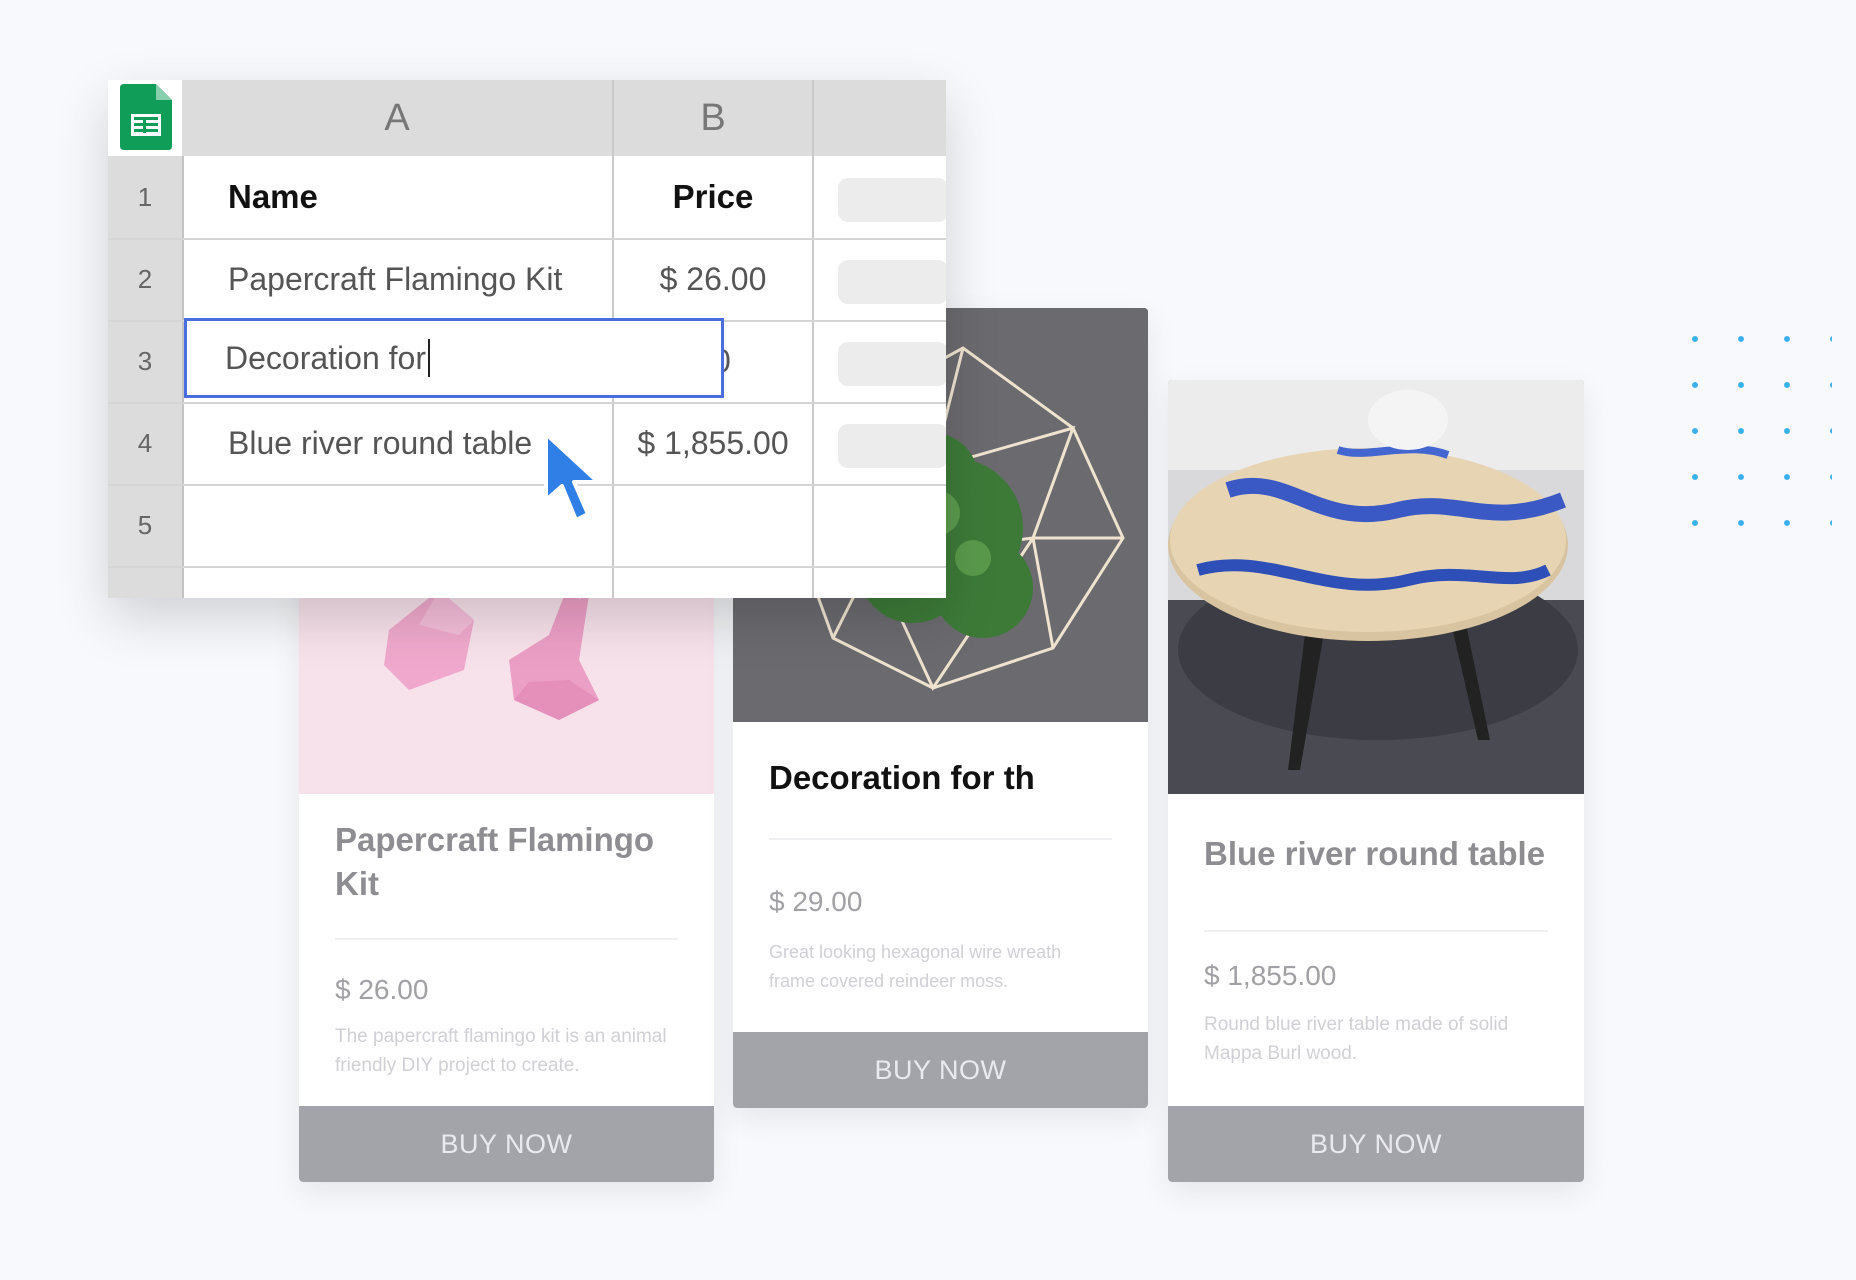  Describe the element at coordinates (145, 443) in the screenshot. I see `row-header-4: 4` at that location.